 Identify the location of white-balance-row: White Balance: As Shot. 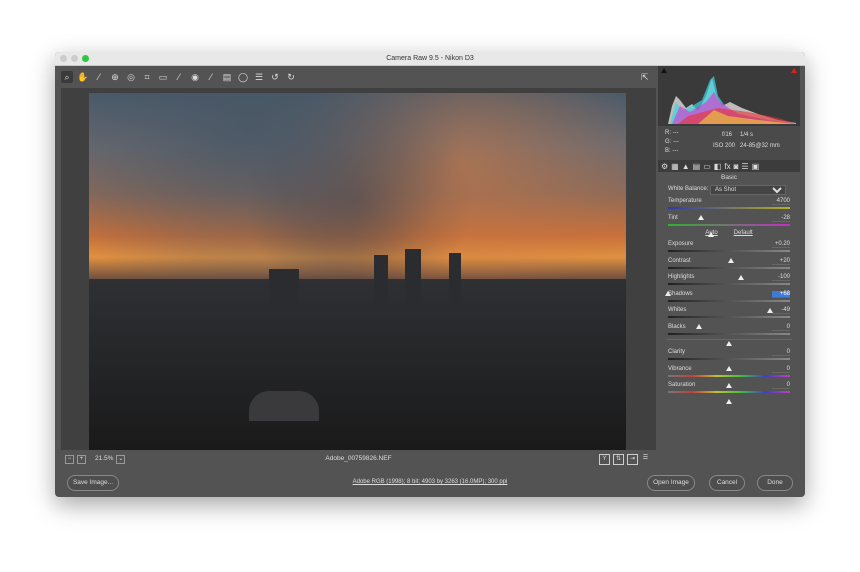
(729, 190).